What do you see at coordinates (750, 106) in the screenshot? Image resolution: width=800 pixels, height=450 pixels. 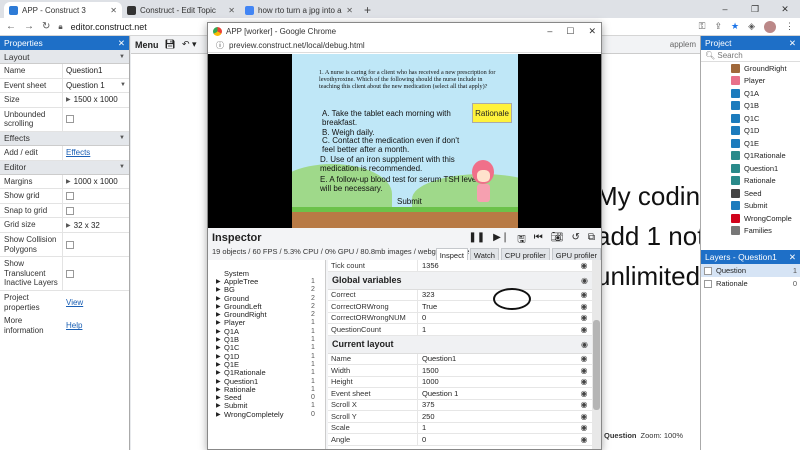 I see `project-item: Q1B` at bounding box center [750, 106].